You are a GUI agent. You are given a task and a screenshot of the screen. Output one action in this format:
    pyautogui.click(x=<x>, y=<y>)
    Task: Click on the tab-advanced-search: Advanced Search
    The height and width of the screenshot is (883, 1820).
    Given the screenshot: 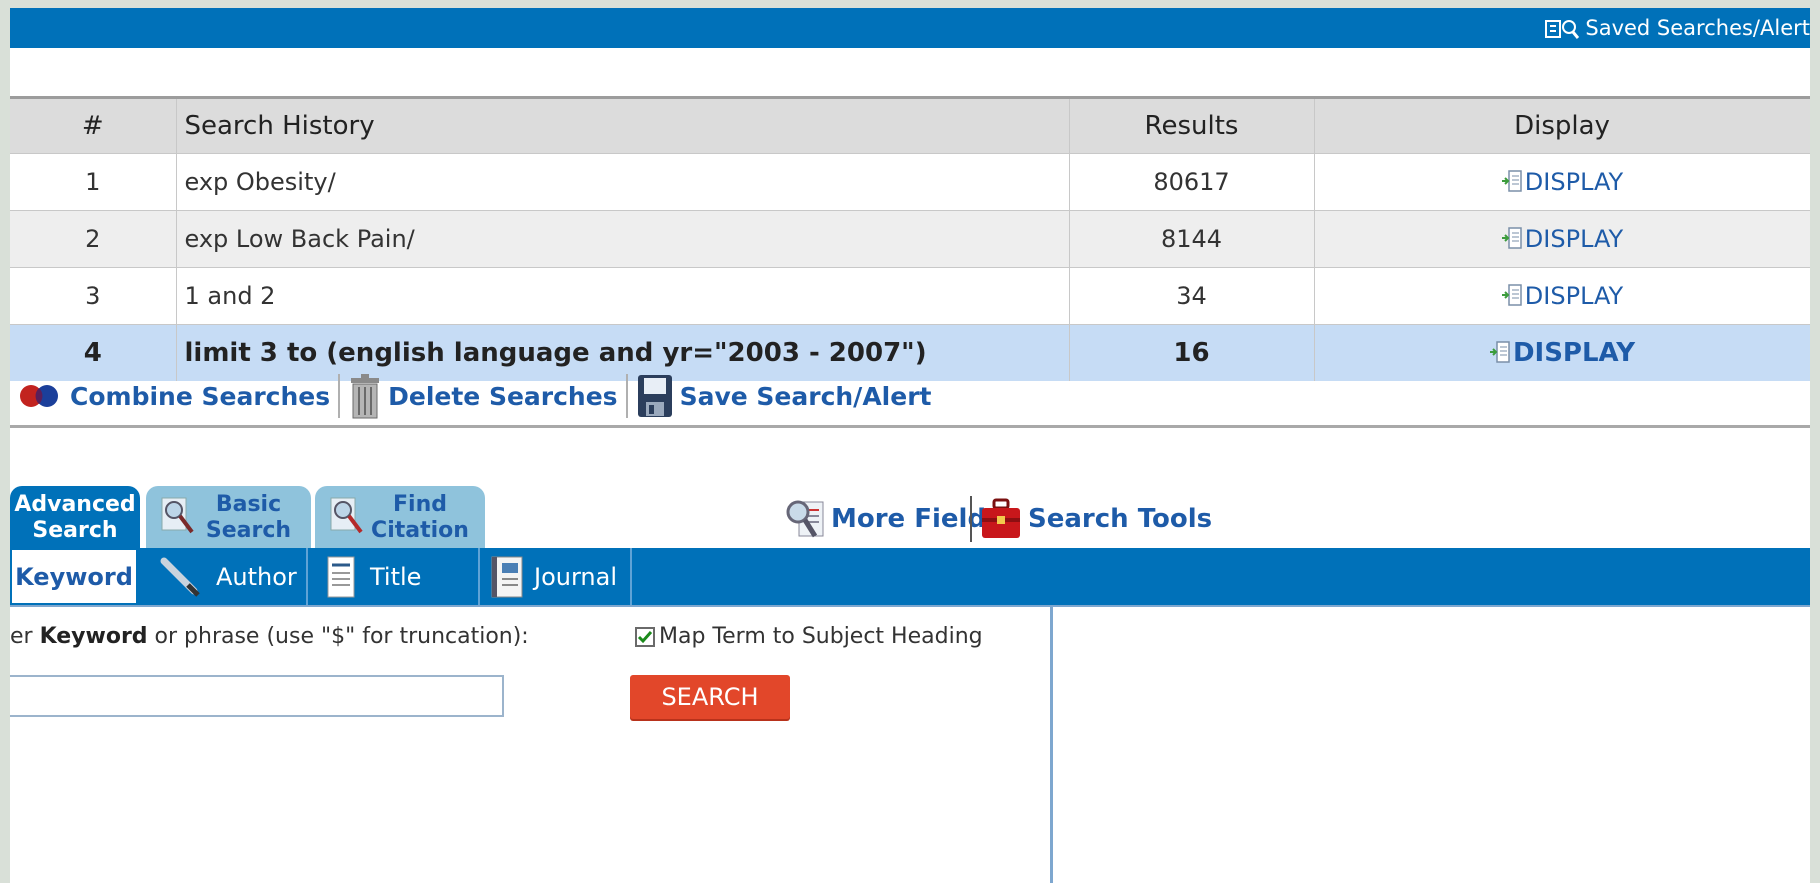 What is the action you would take?
    pyautogui.click(x=75, y=518)
    